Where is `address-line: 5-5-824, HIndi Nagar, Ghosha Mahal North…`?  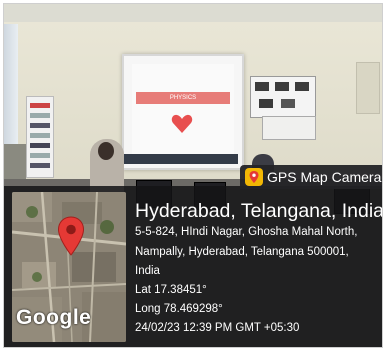
address-line: 5-5-824, HIndi Nagar, Ghosha Mahal North… is located at coordinates (246, 232).